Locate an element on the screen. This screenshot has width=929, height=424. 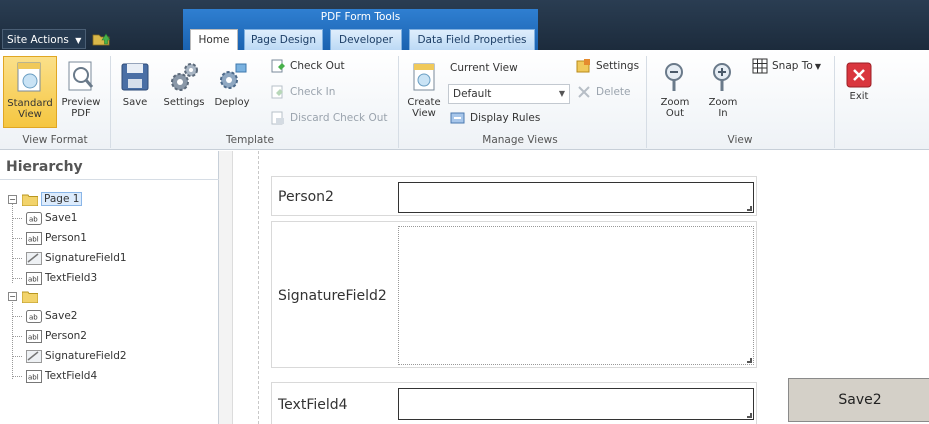
signaturefield2-box is located at coordinates (576, 295).